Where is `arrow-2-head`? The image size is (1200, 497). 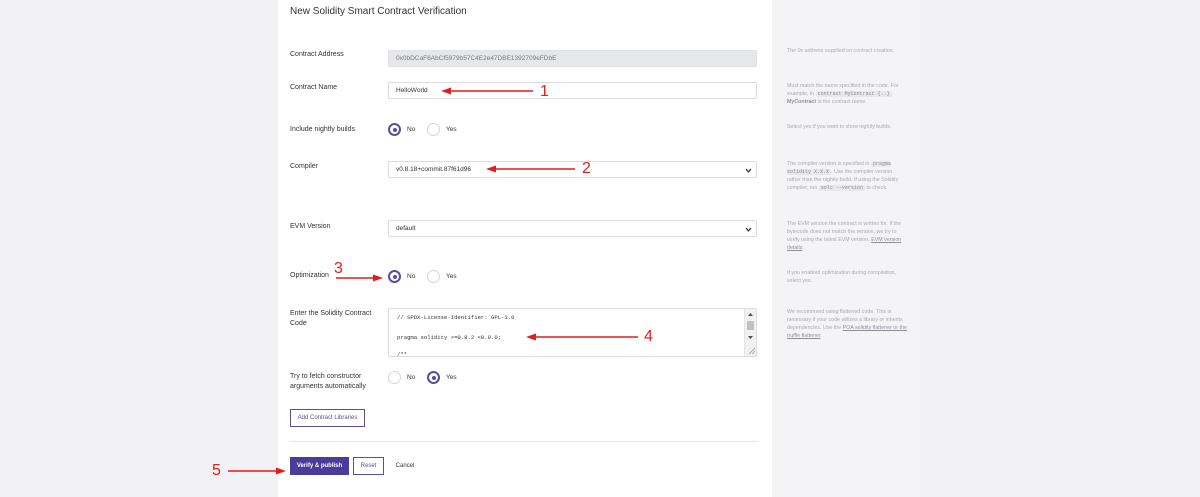
arrow-2-head is located at coordinates (491, 169).